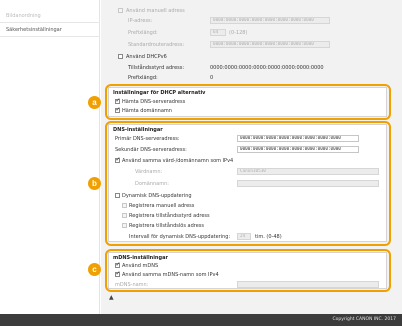  What do you see at coordinates (270, 44) in the screenshot?
I see `router-address-field: 0000:0000:0000:0000:0000:0000:0000:0000` at bounding box center [270, 44].